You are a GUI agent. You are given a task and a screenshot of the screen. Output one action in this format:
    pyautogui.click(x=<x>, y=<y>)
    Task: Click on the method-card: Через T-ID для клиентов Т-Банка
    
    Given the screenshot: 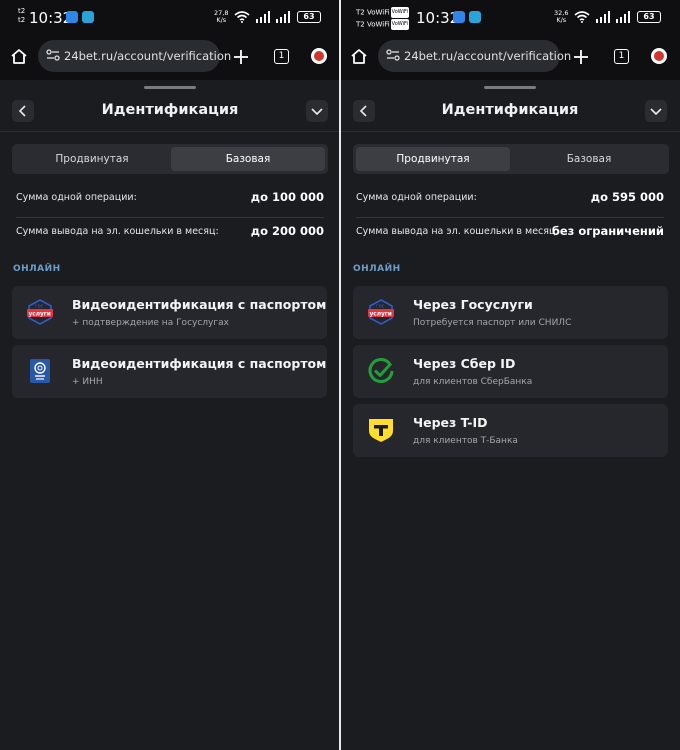 What is the action you would take?
    pyautogui.click(x=510, y=430)
    